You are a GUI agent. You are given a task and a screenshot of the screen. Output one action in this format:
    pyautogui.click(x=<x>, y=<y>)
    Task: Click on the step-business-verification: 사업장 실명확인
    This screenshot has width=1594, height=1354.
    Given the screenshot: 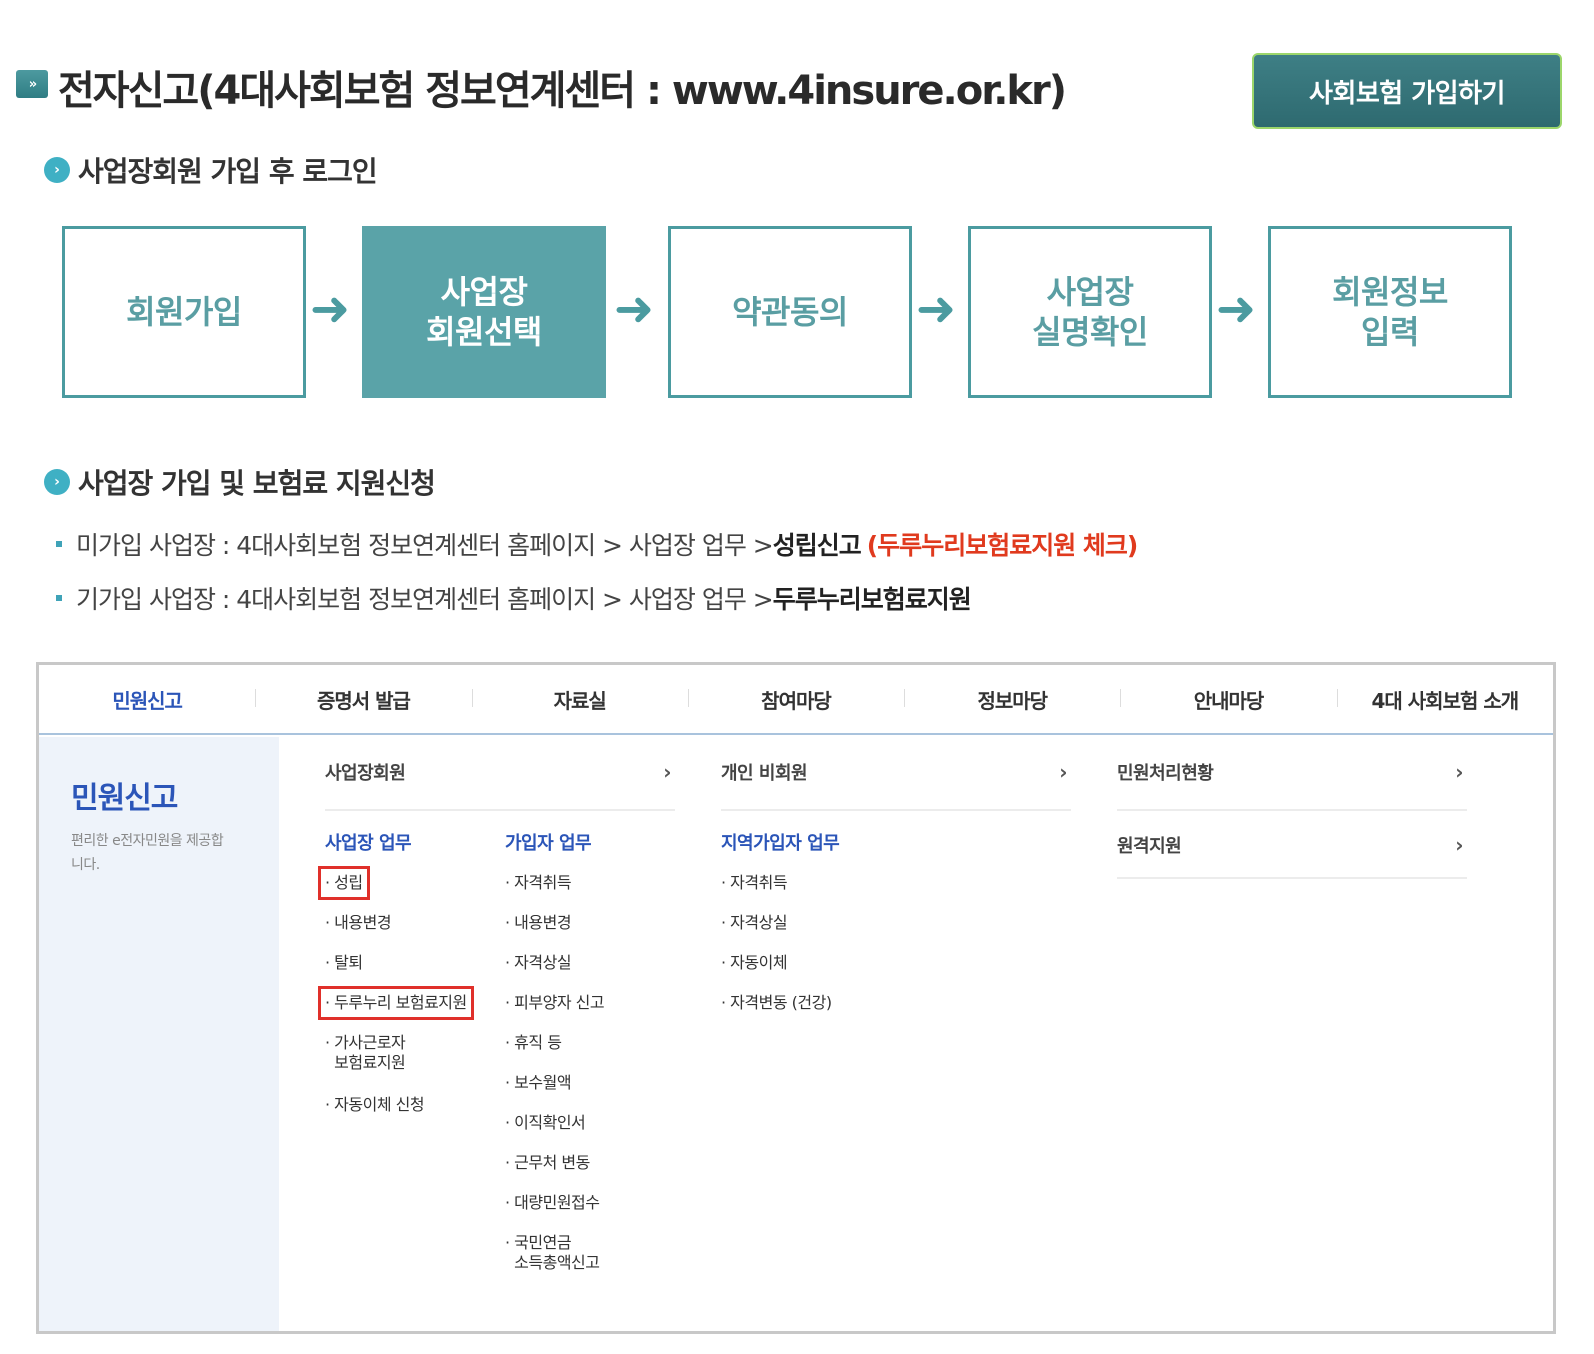 What is the action you would take?
    pyautogui.click(x=1090, y=312)
    